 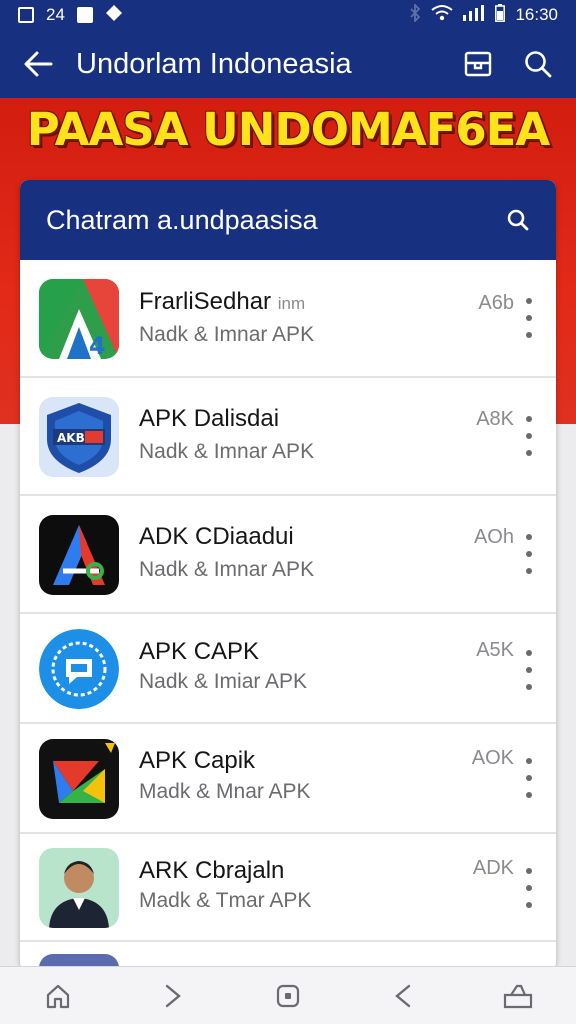 I want to click on app-subtitle: Madk & Tmar APK, so click(x=225, y=900).